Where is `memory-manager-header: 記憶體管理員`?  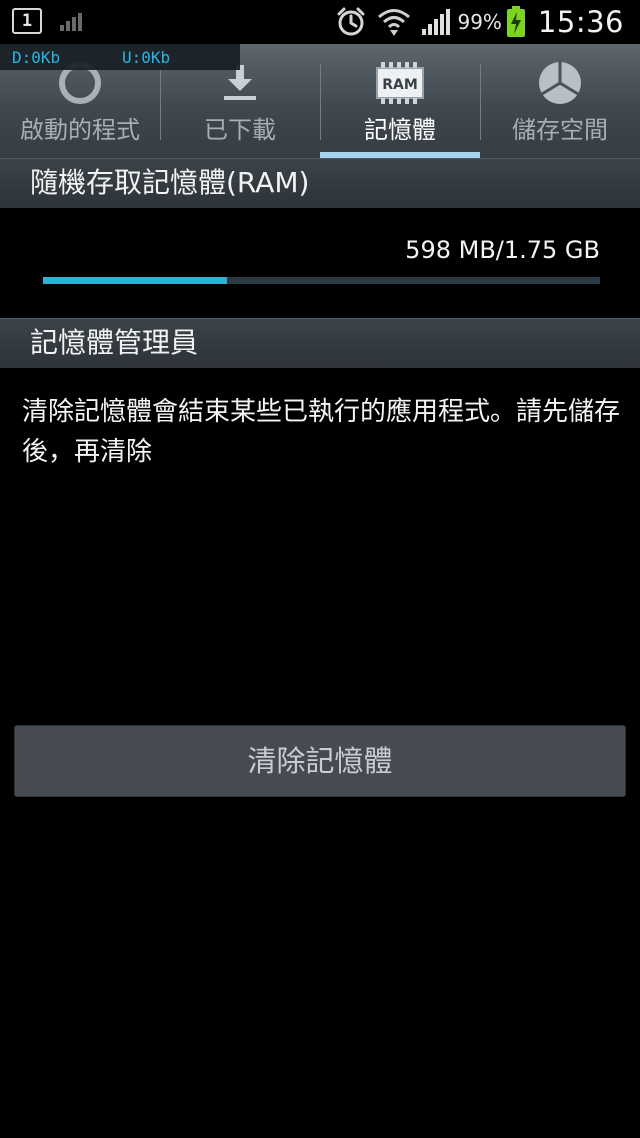
memory-manager-header: 記憶體管理員 is located at coordinates (320, 343).